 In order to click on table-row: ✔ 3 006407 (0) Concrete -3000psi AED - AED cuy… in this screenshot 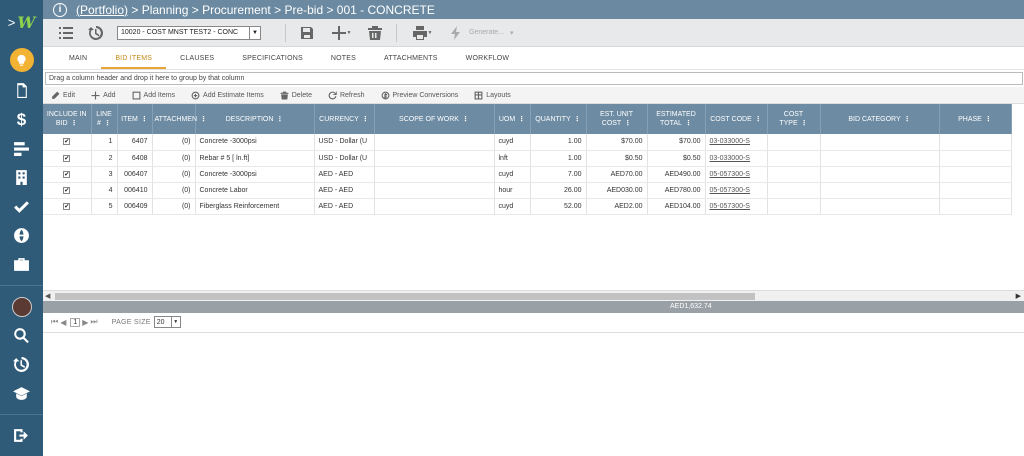, I will do `click(527, 174)`.